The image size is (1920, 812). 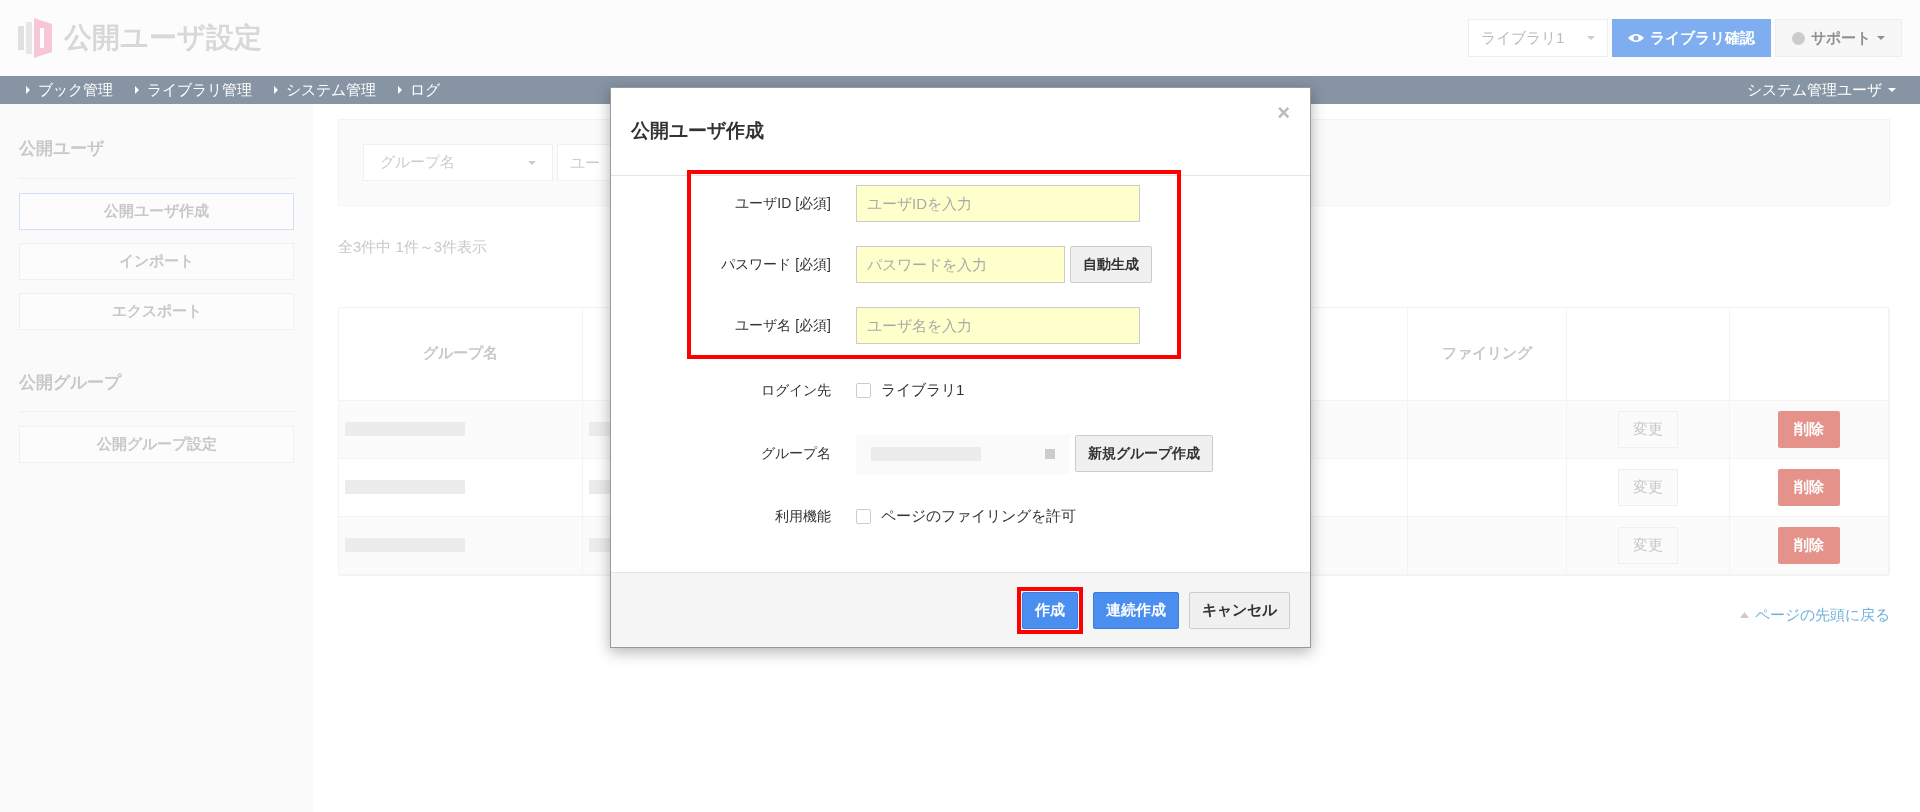 I want to click on group-select, so click(x=963, y=453).